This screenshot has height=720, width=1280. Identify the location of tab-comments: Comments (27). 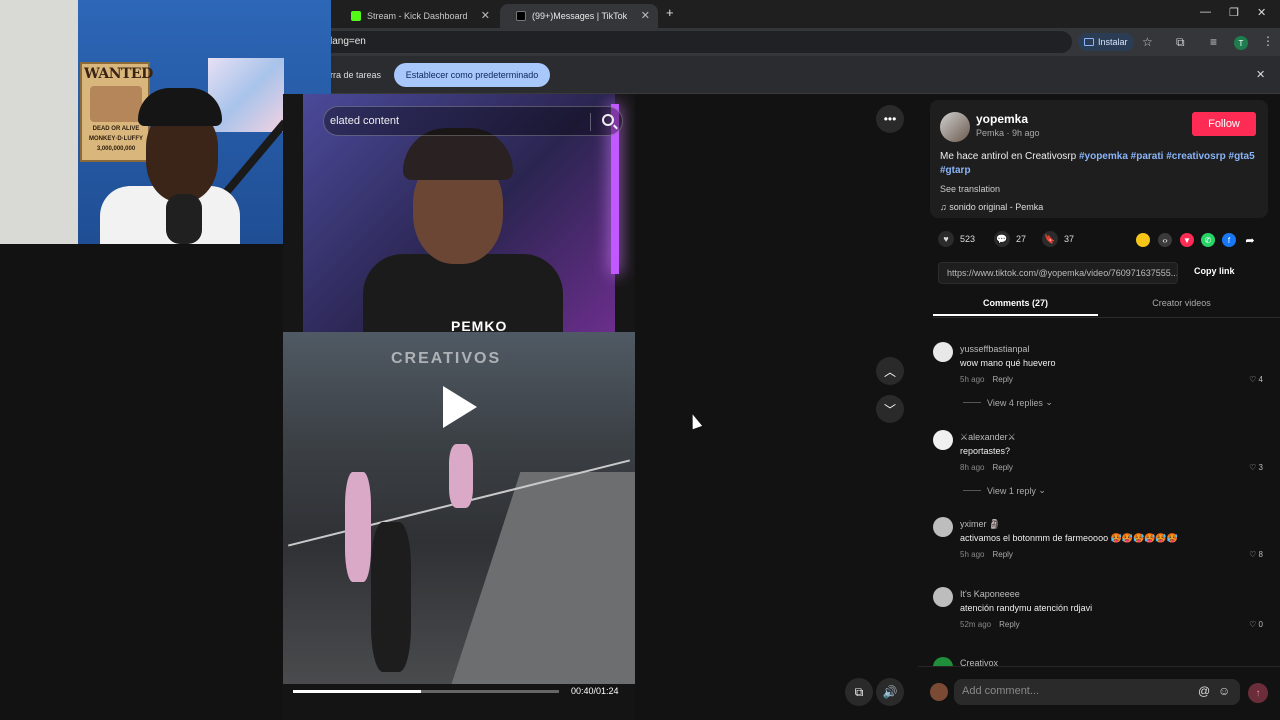
(1015, 307).